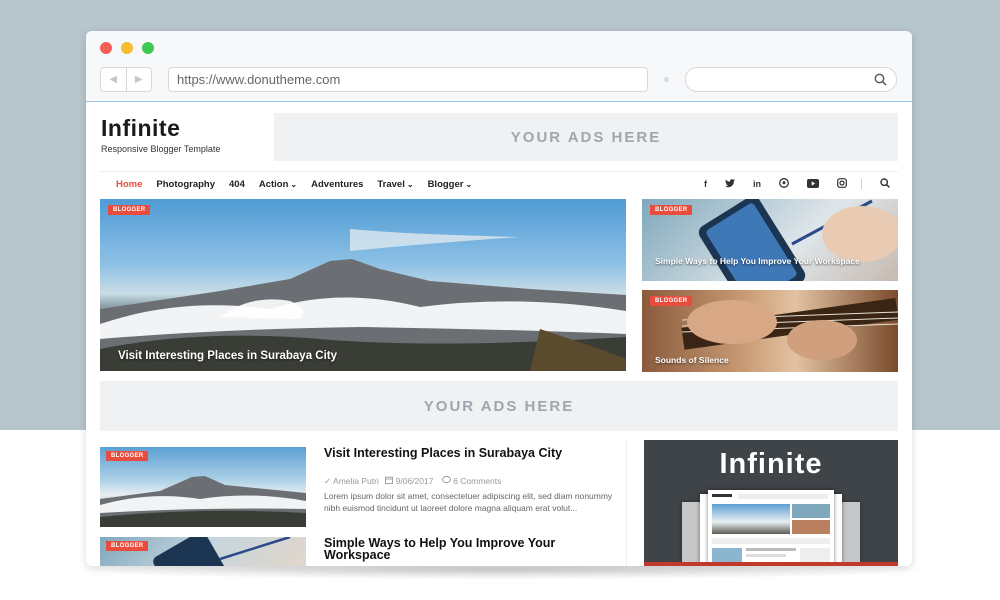 The width and height of the screenshot is (1000, 600). What do you see at coordinates (705, 184) in the screenshot?
I see `facebook-icon: f` at bounding box center [705, 184].